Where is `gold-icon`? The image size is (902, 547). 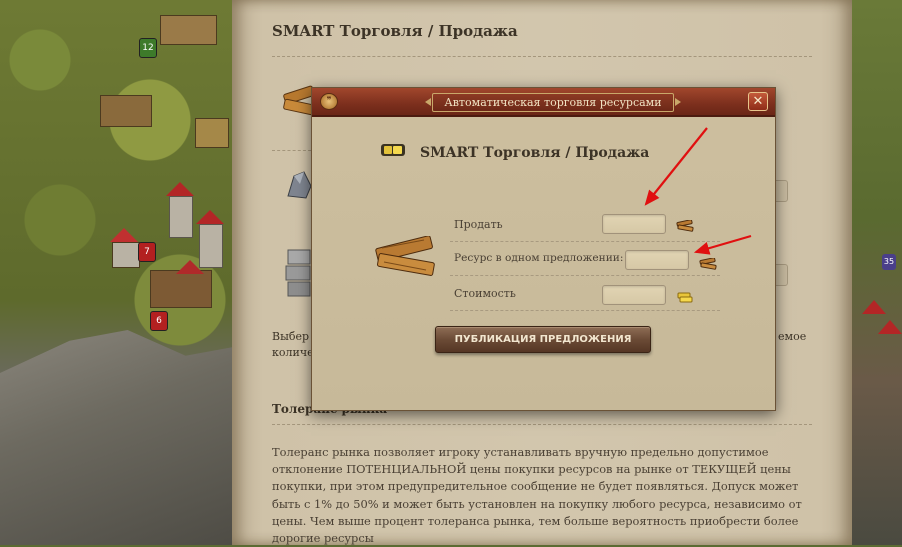
gold-icon is located at coordinates (685, 297).